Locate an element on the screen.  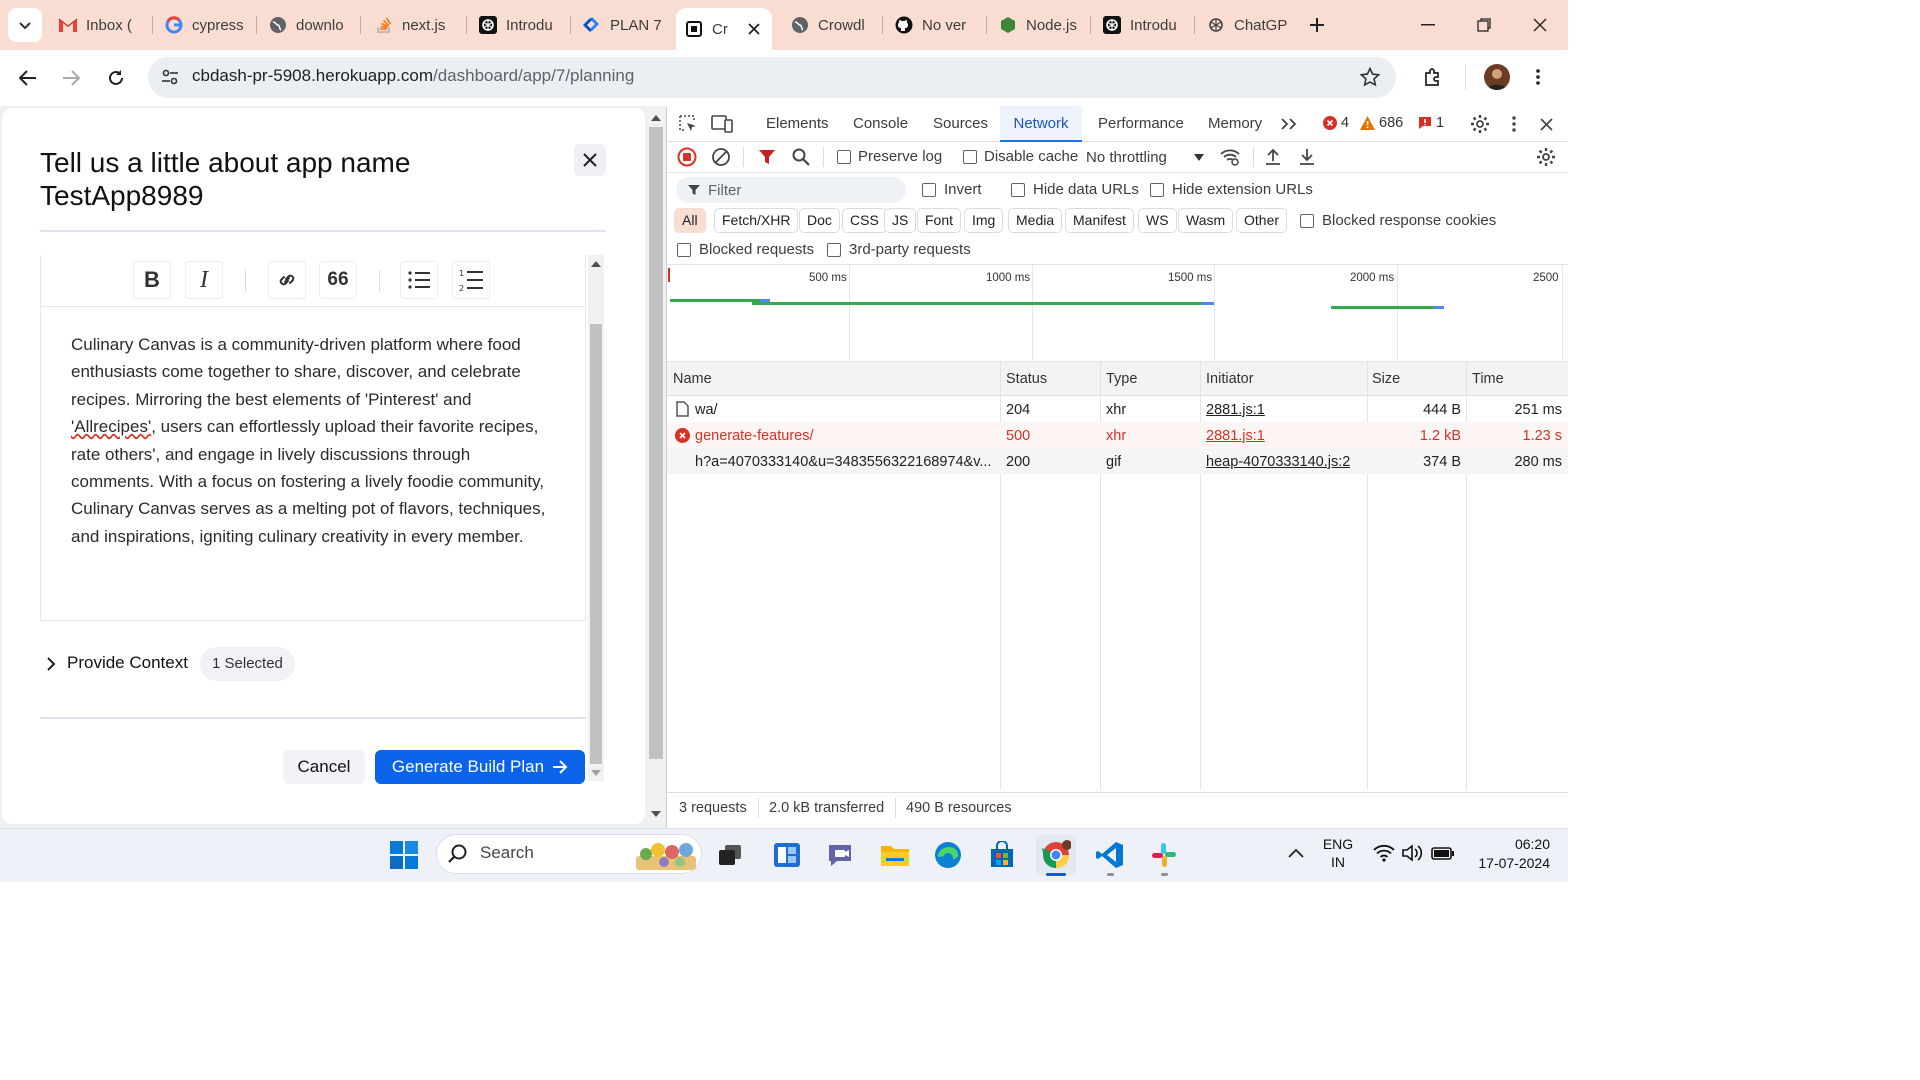
type-filter-other: Other is located at coordinates (1262, 220).